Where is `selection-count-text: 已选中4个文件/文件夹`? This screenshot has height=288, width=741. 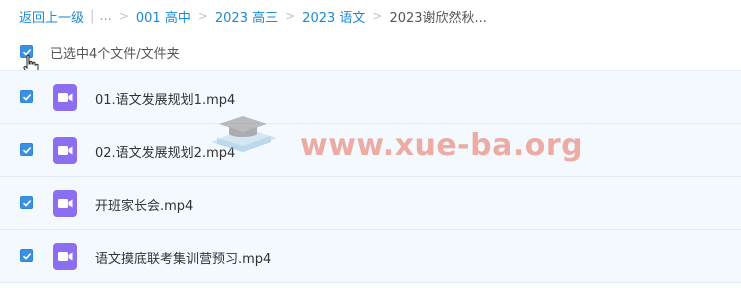 selection-count-text: 已选中4个文件/文件夹 is located at coordinates (115, 54).